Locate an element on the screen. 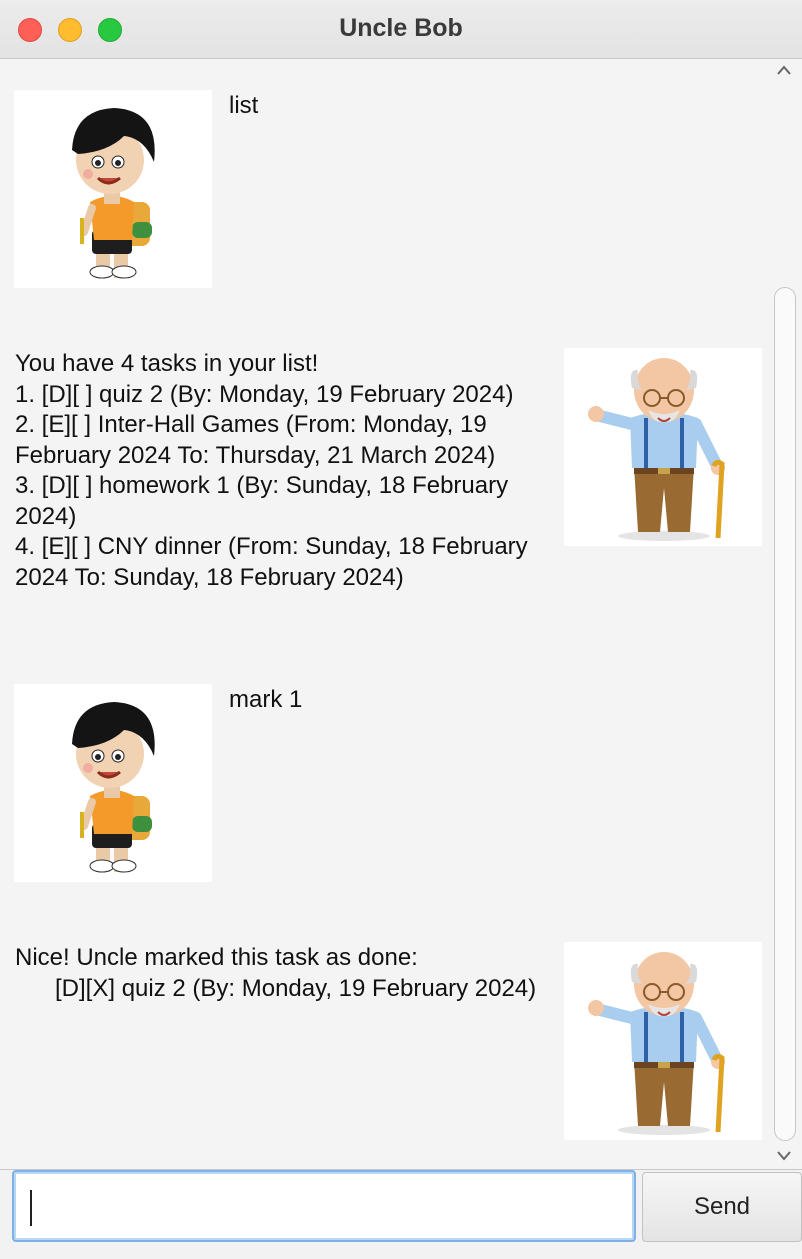  vertical-scrollbar is located at coordinates (786, 614).